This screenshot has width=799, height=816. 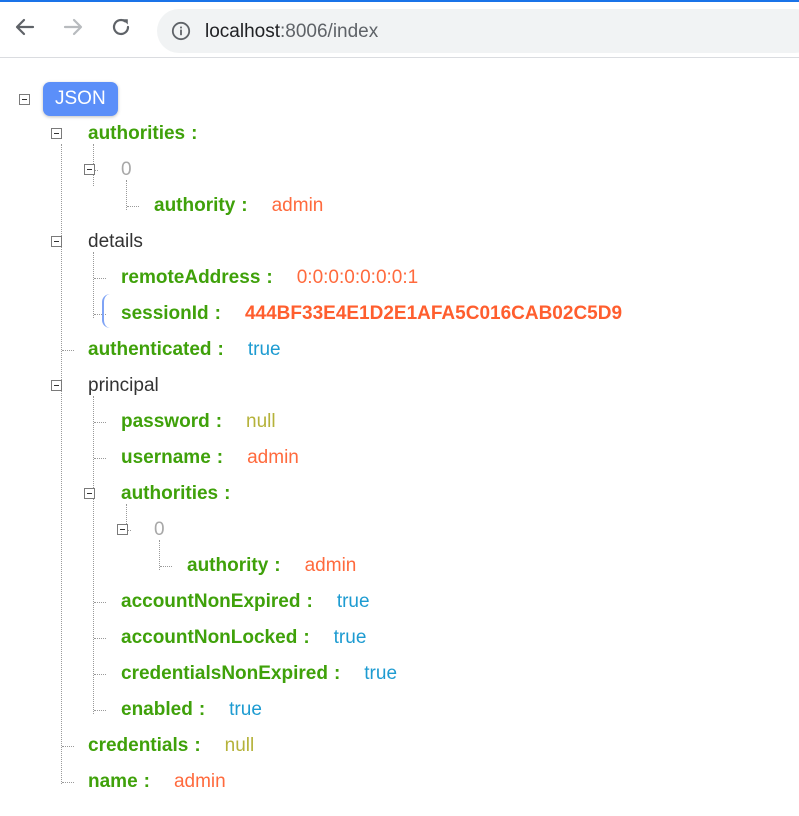 I want to click on tree-node-authority: authority: admin, so click(x=238, y=206).